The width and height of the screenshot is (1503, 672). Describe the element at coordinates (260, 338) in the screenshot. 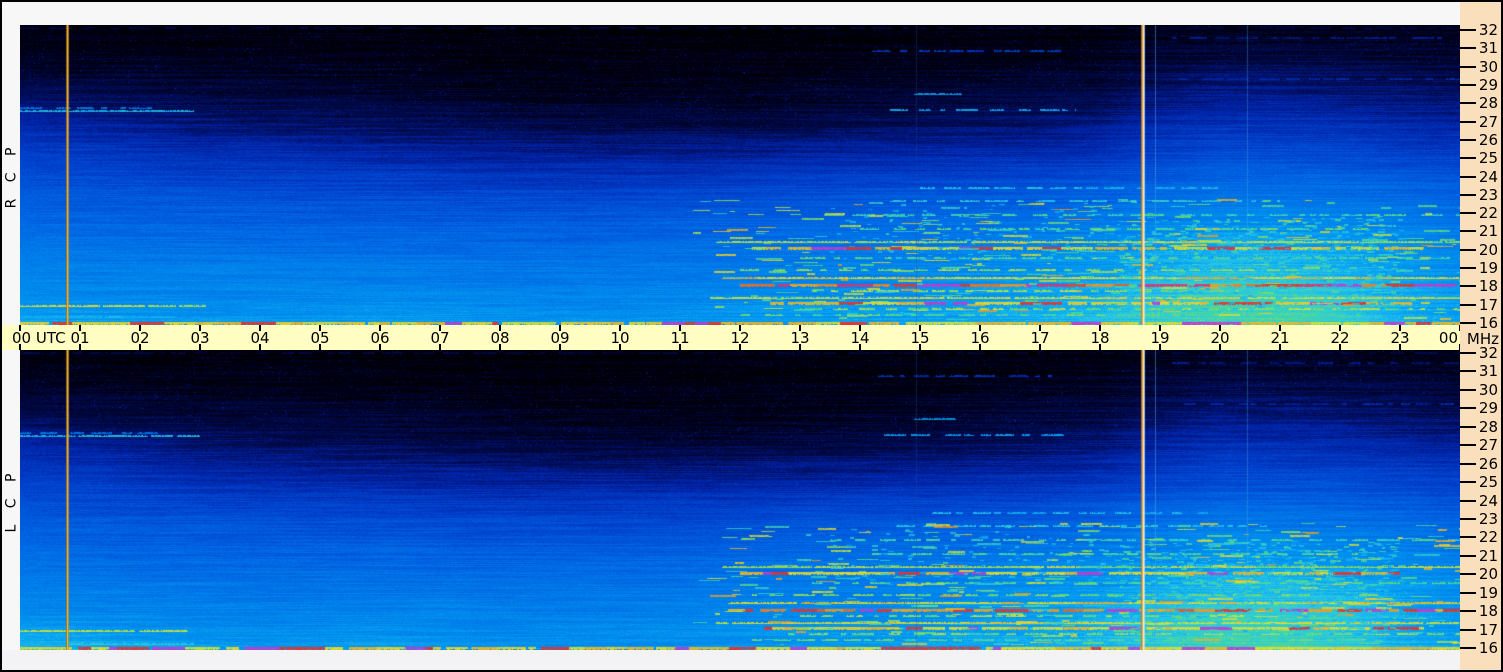

I see `time-tick-label: 04` at that location.